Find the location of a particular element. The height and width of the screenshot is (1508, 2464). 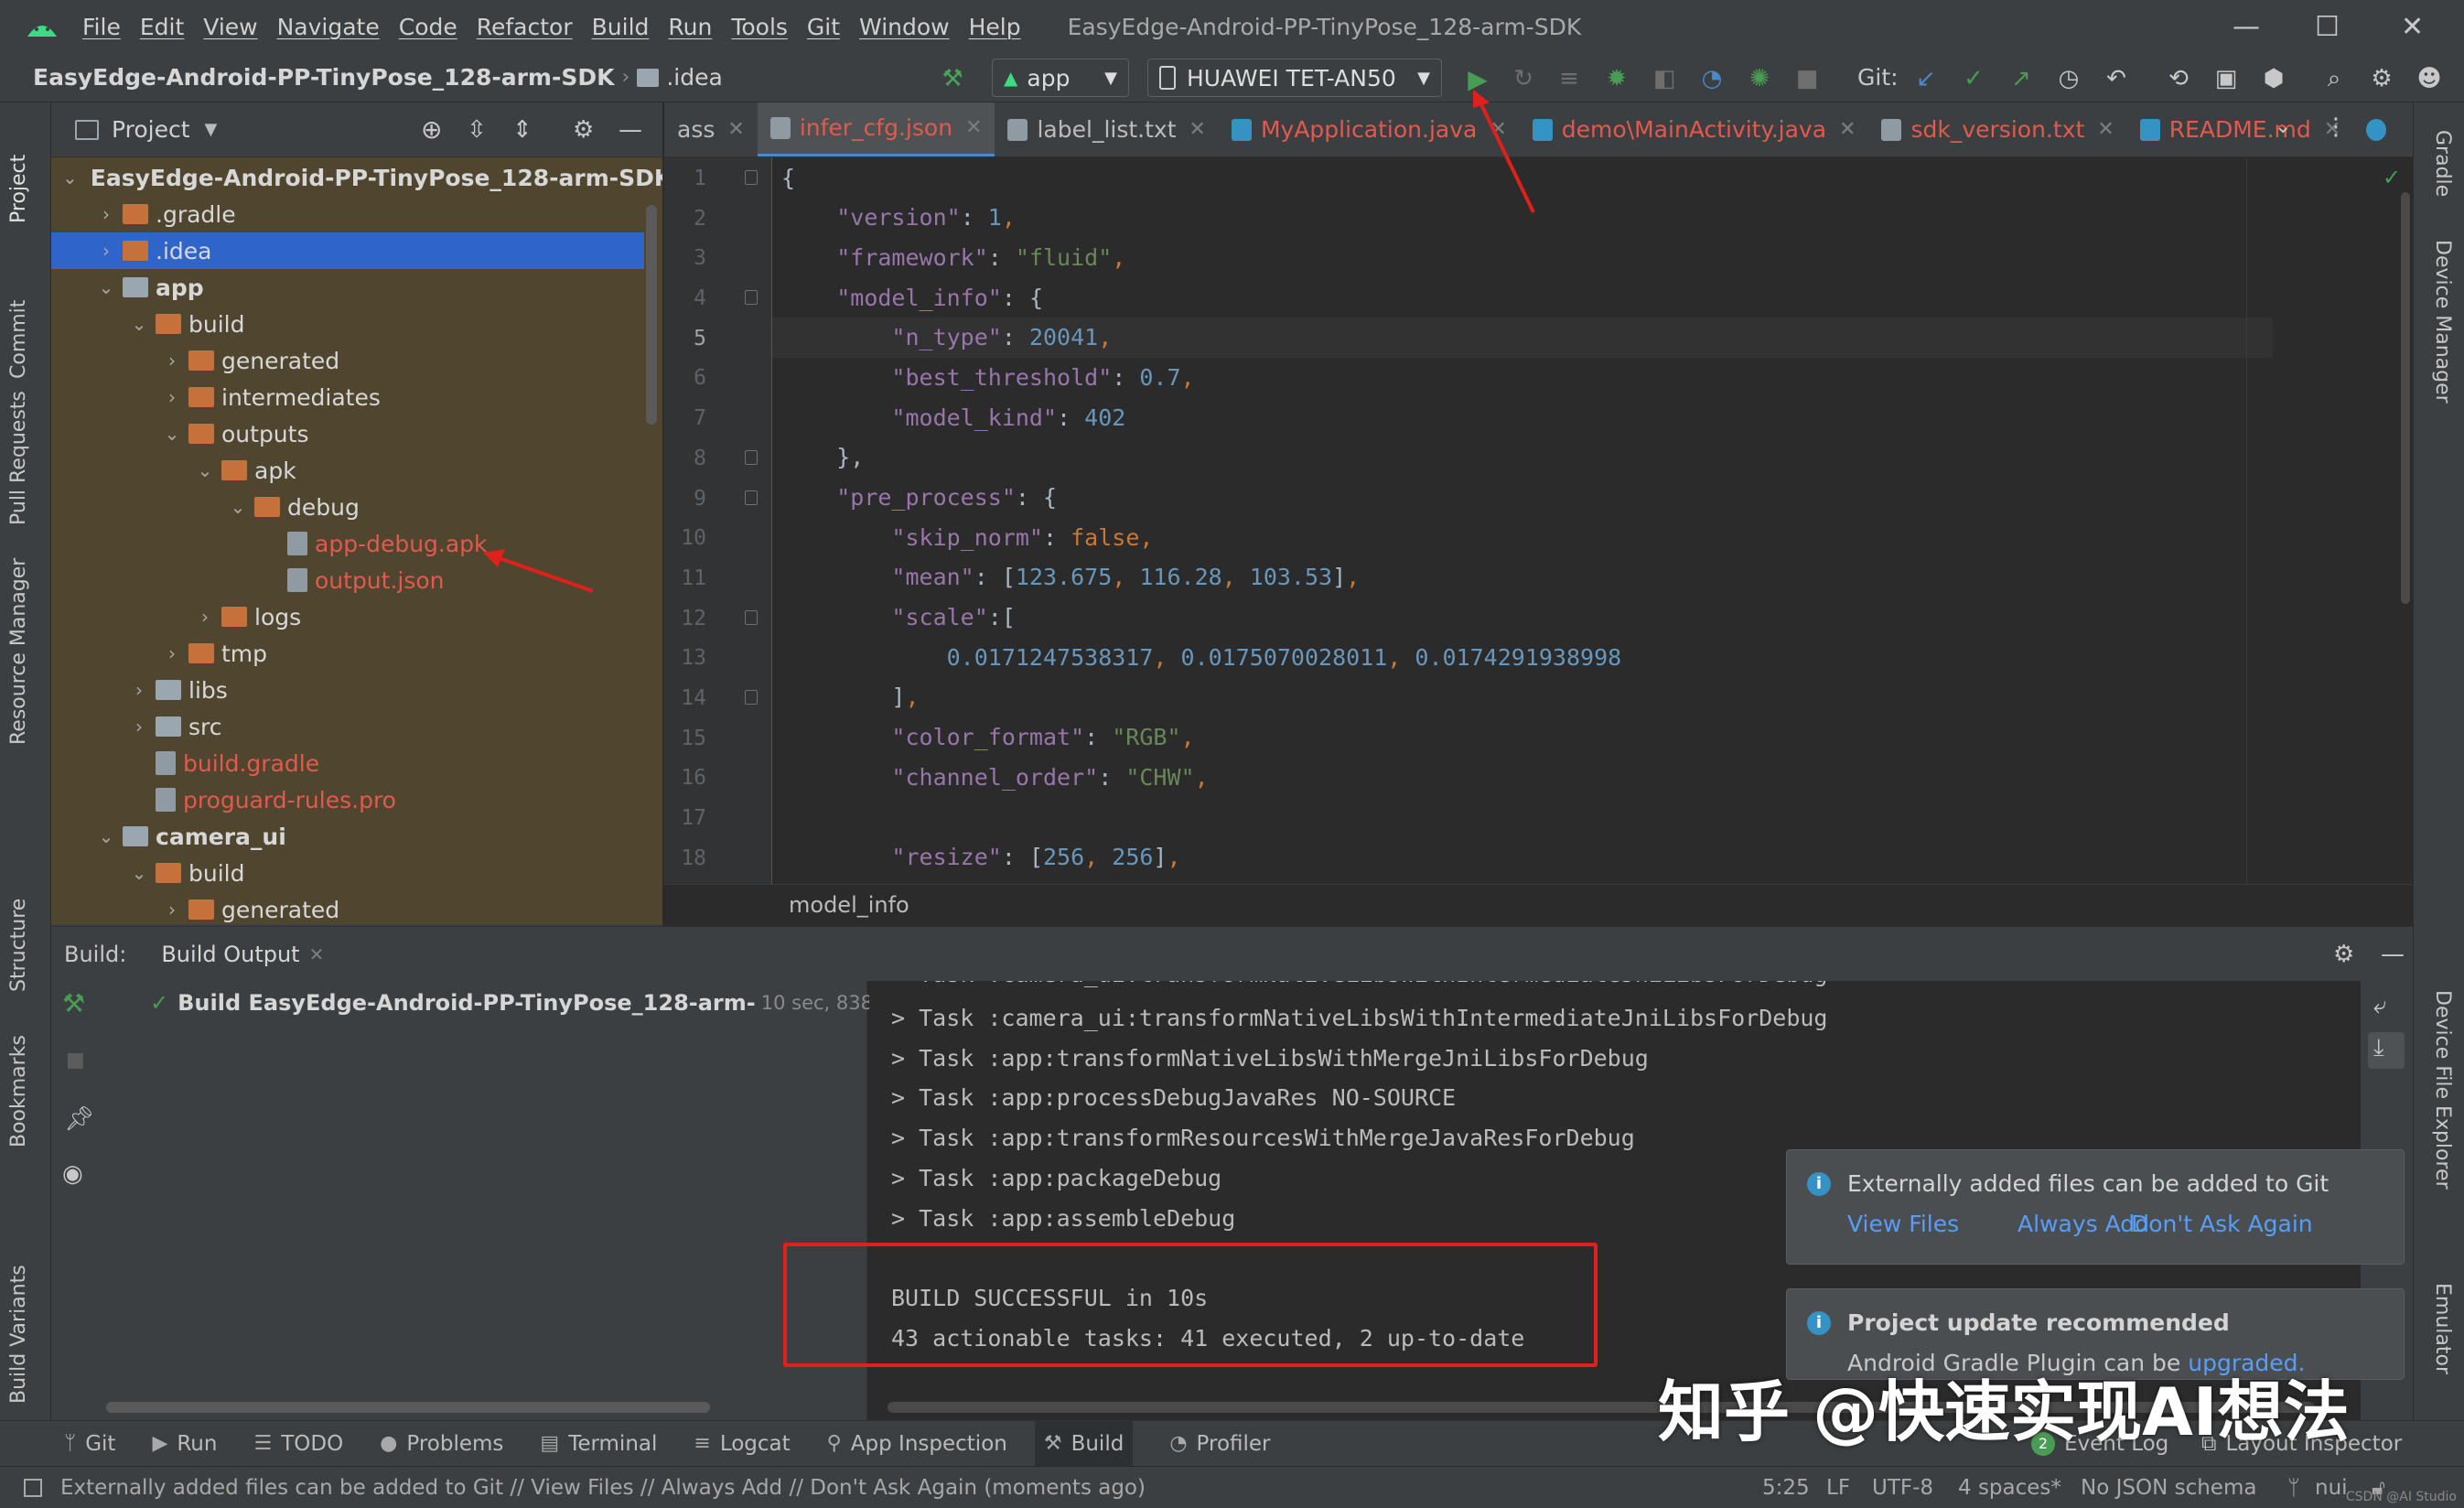

tool-tab-problems: ● Problems is located at coordinates (441, 1444).